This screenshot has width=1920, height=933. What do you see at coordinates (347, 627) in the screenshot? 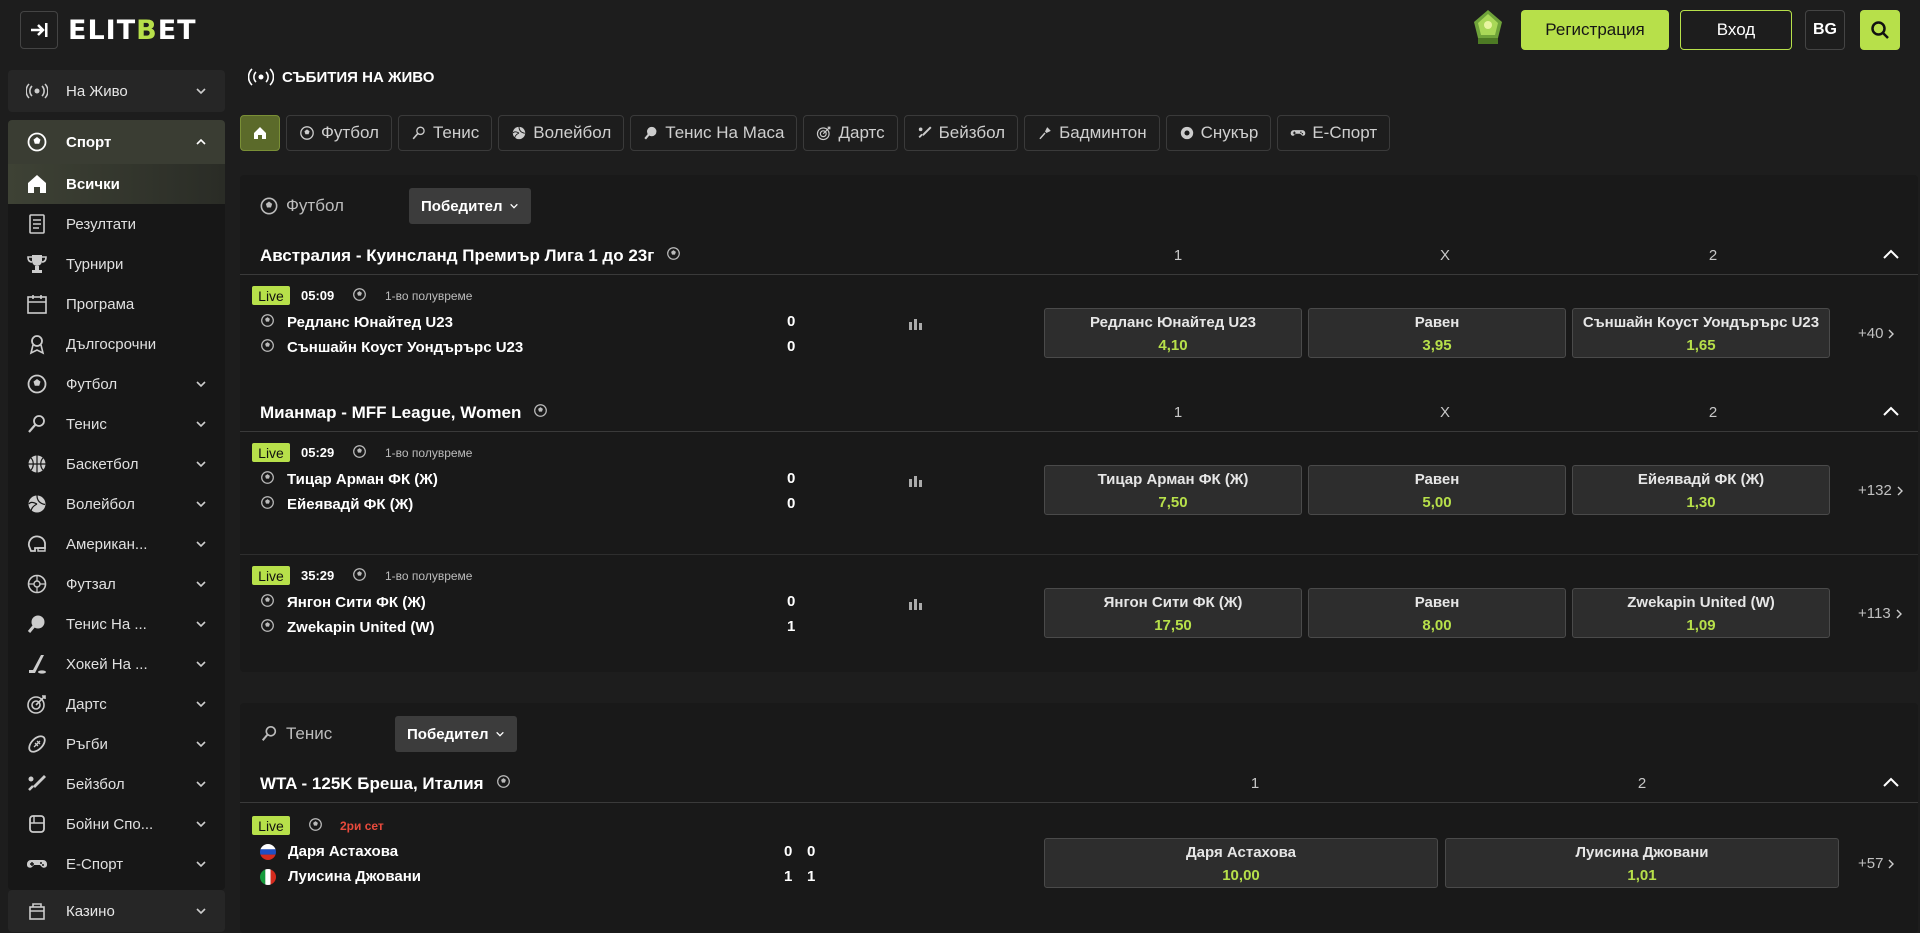
I see `away-team: Zwekapin United (W)` at bounding box center [347, 627].